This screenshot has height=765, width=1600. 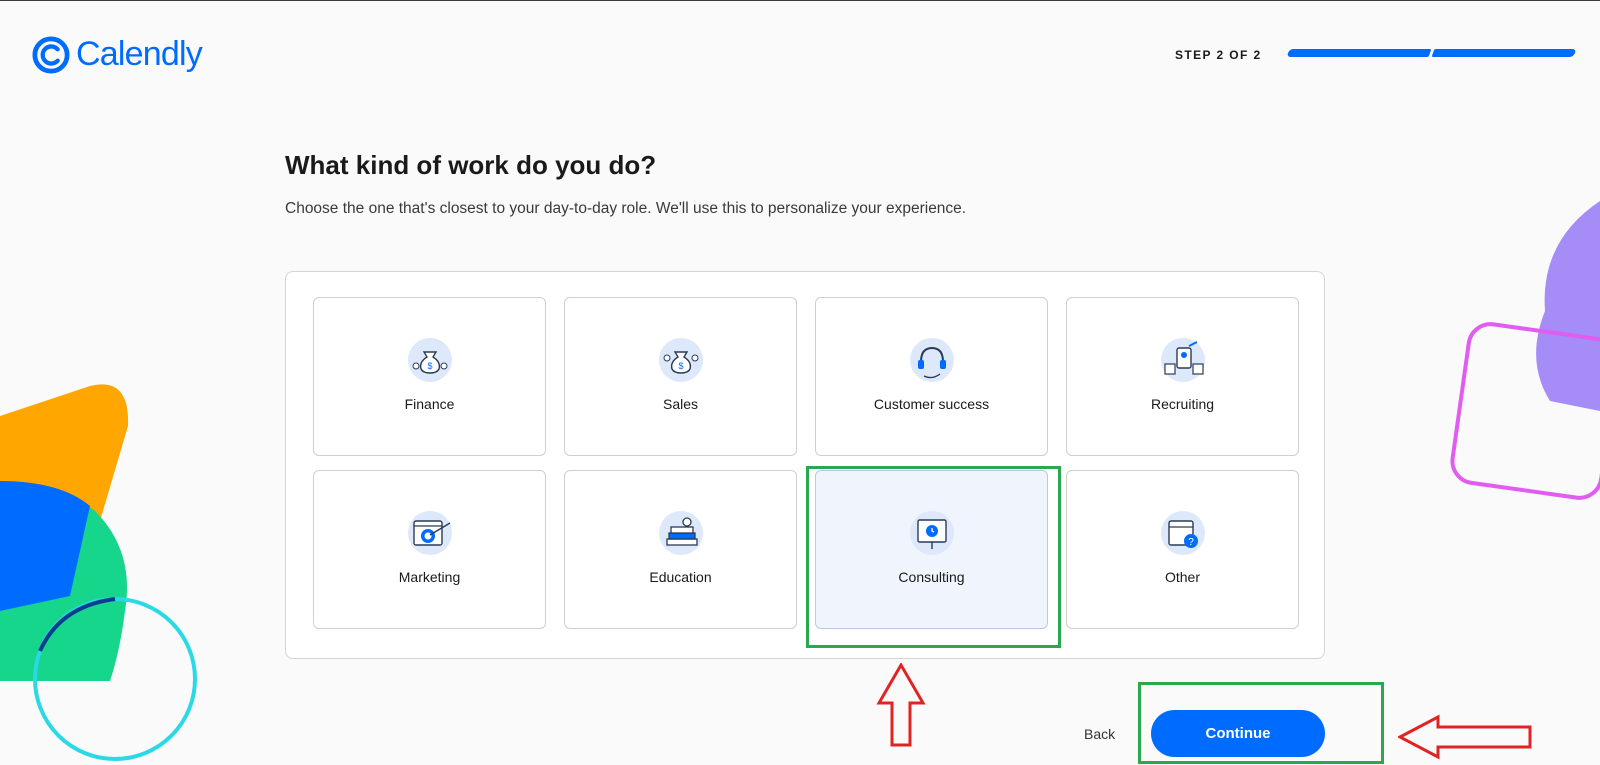 I want to click on books-apple-icon, so click(x=680, y=533).